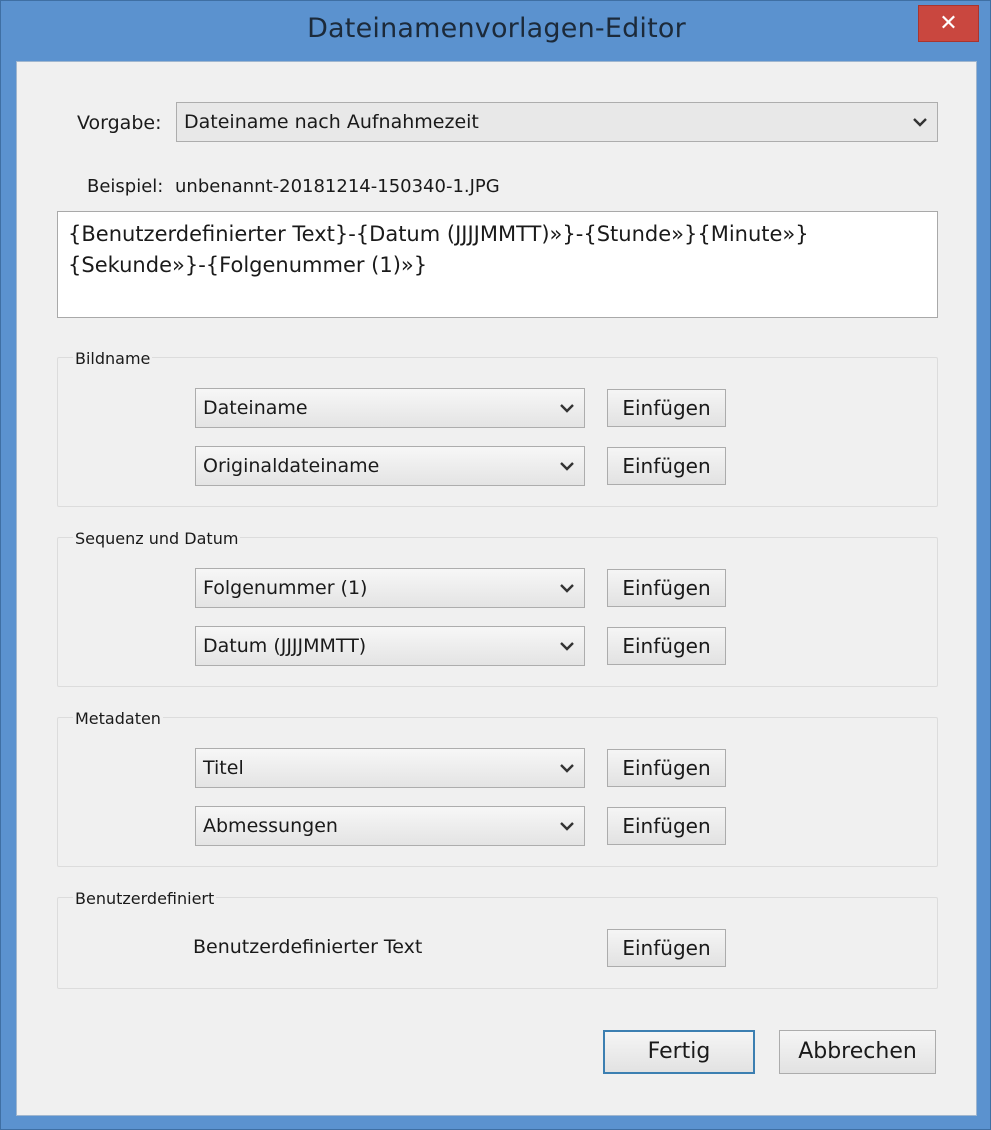 The height and width of the screenshot is (1130, 991). Describe the element at coordinates (285, 588) in the screenshot. I see `sequence-date-select-1-value: Folgenummer (1)` at that location.